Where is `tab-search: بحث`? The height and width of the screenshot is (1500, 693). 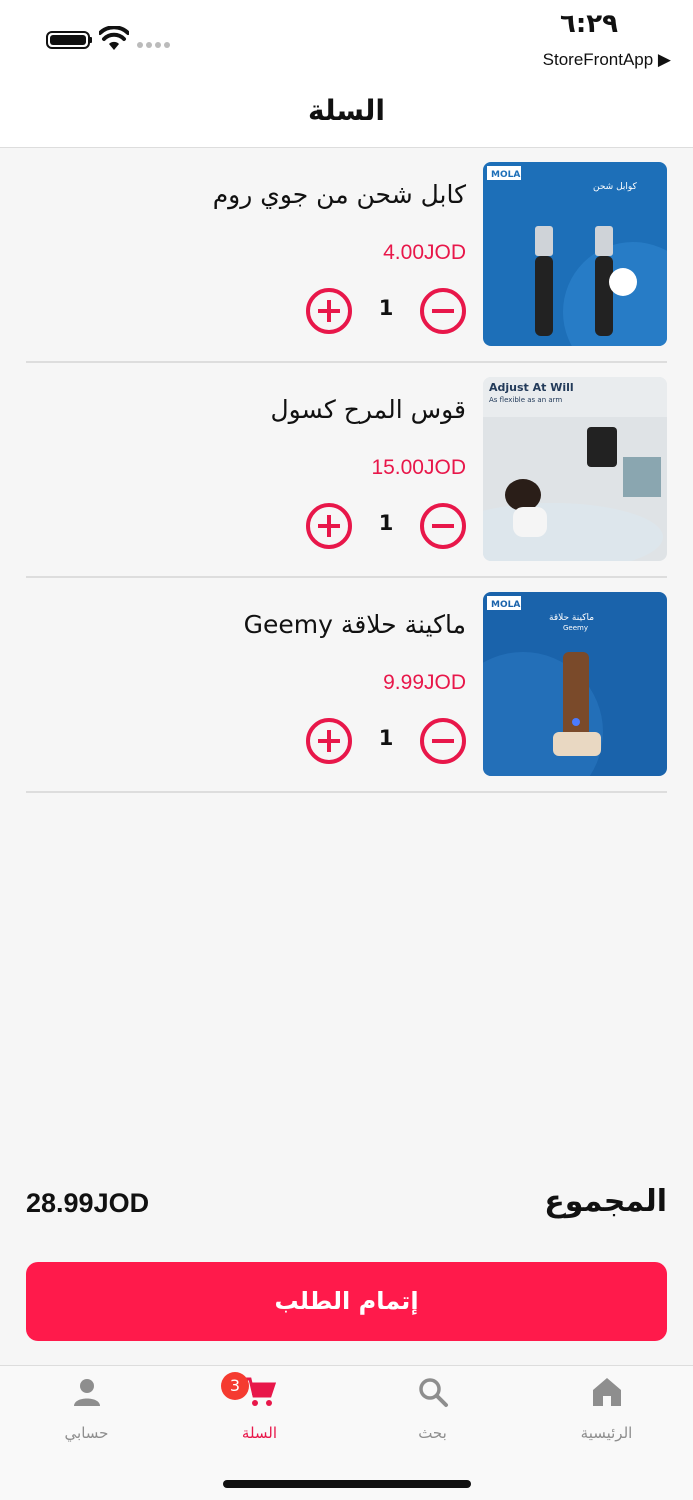
tab-search: بحث is located at coordinates (432, 1416).